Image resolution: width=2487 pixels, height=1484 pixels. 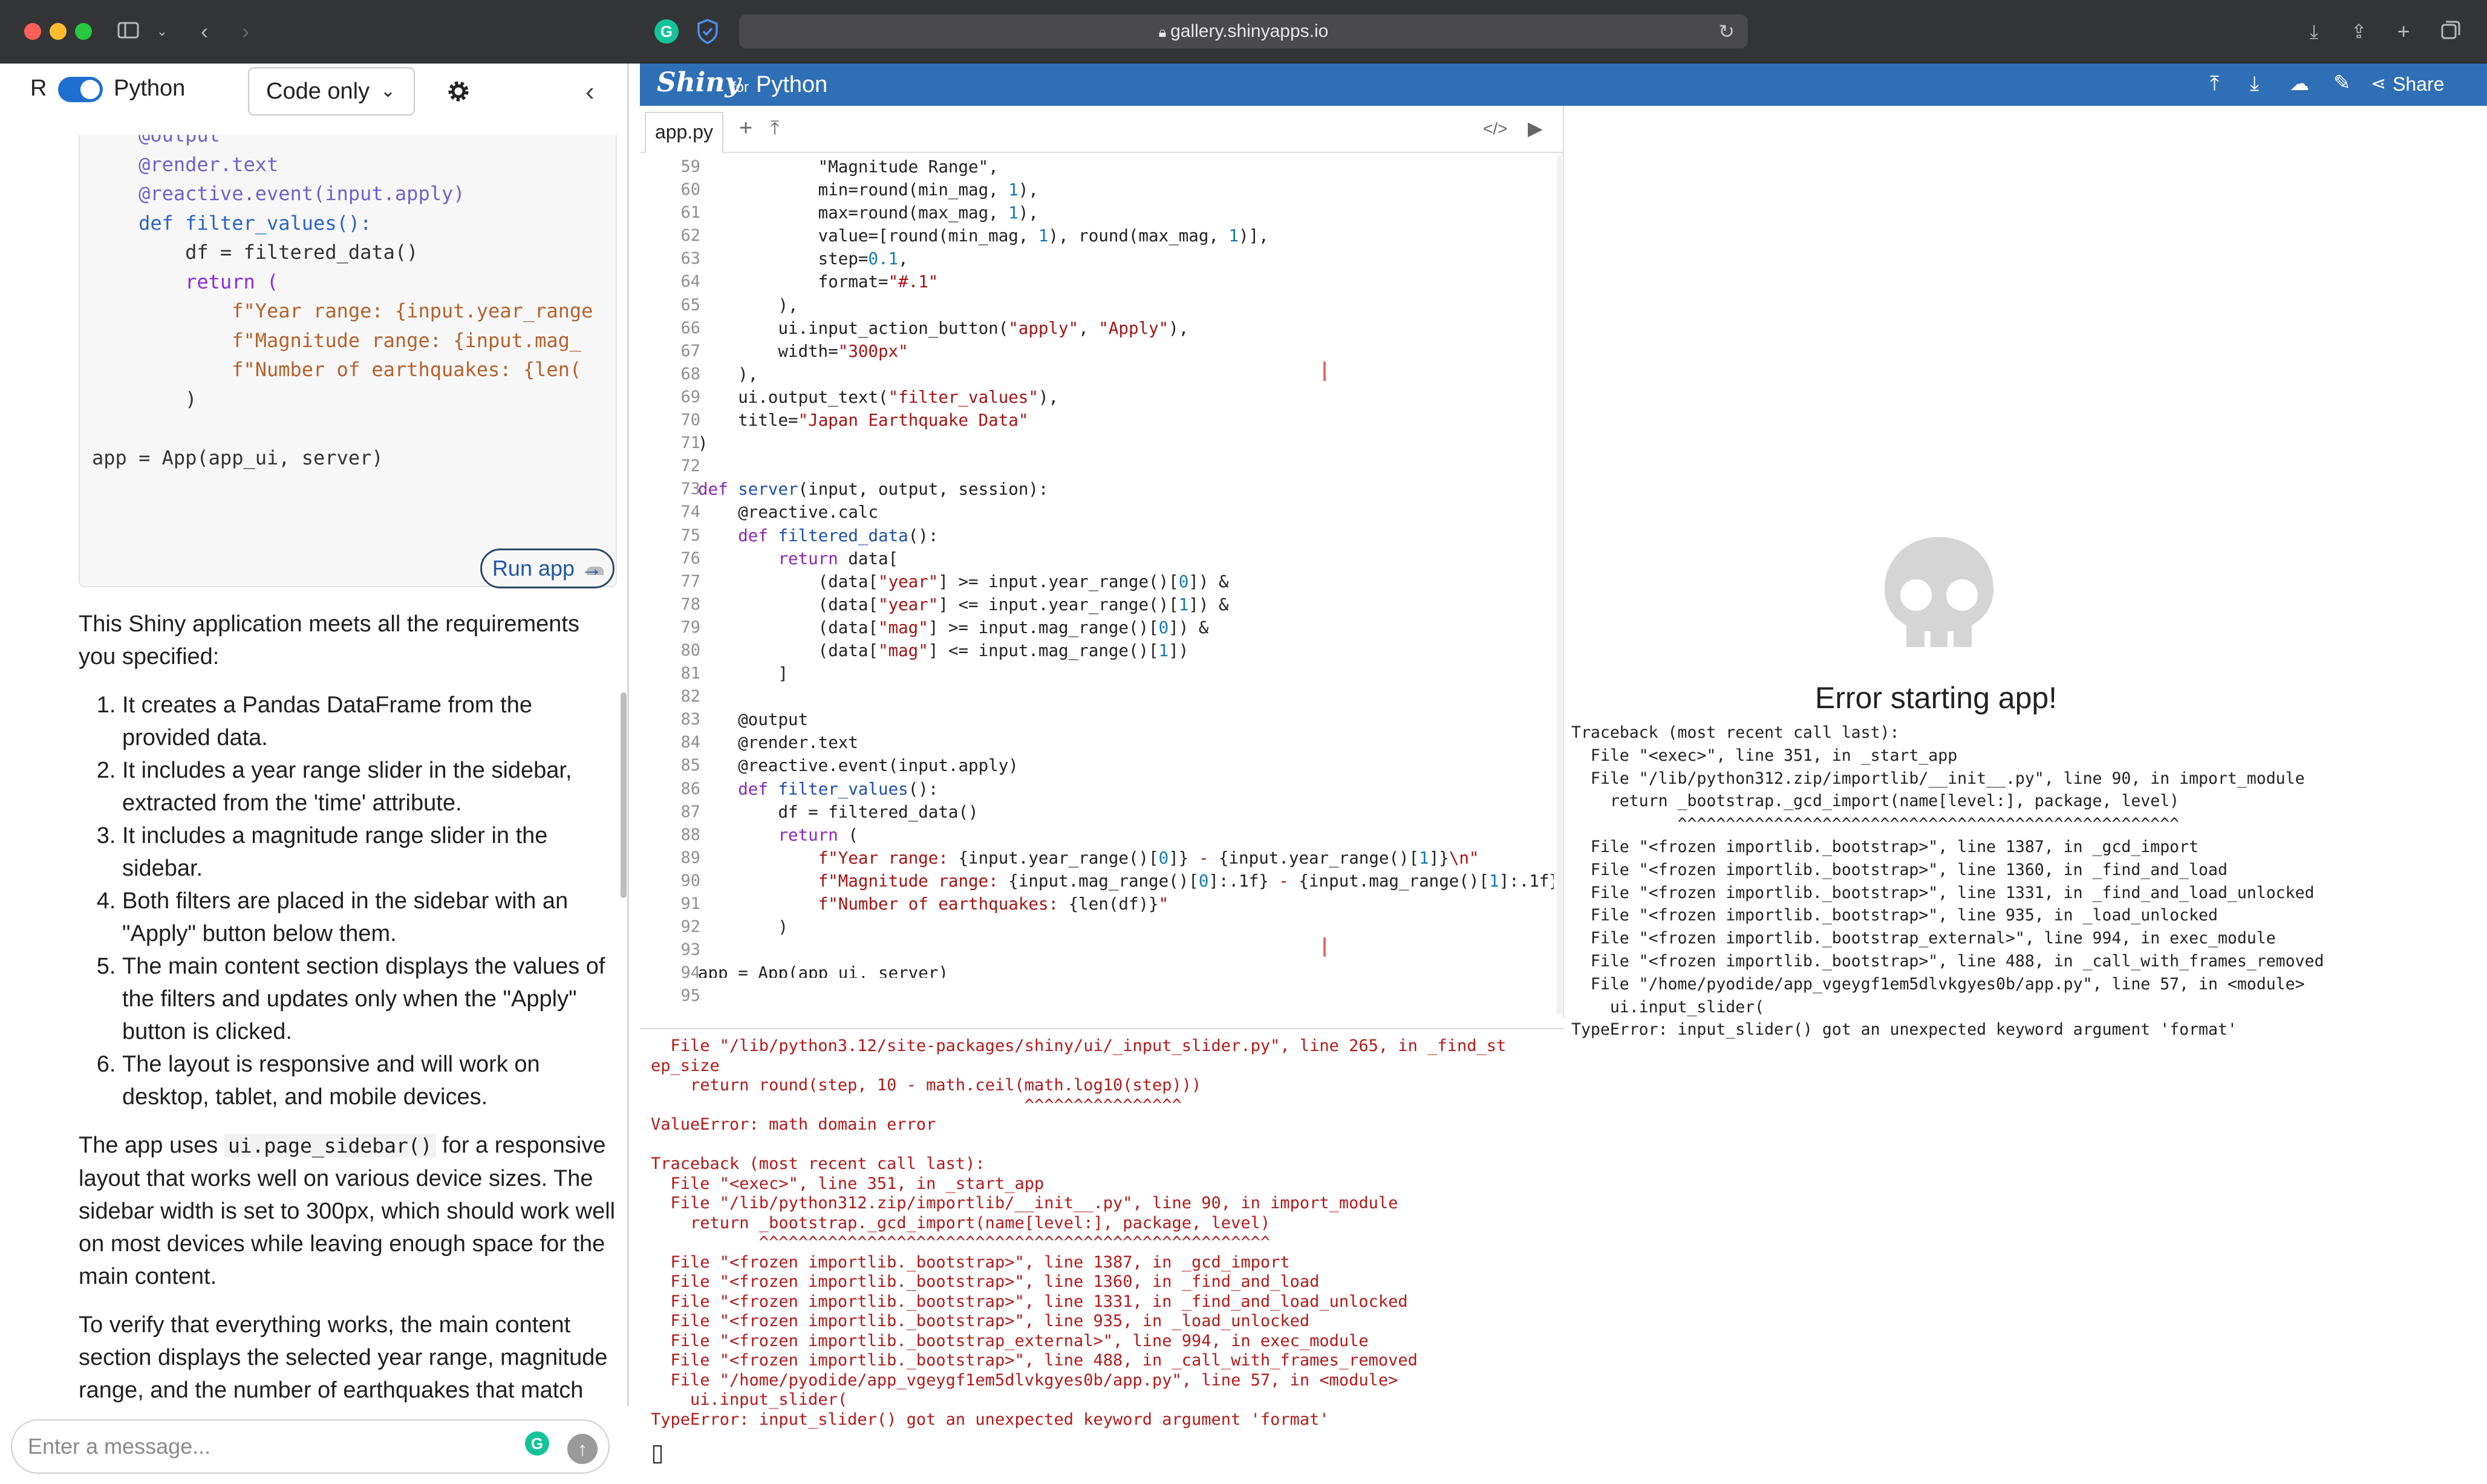 I want to click on run-icon: ▶, so click(x=1535, y=128).